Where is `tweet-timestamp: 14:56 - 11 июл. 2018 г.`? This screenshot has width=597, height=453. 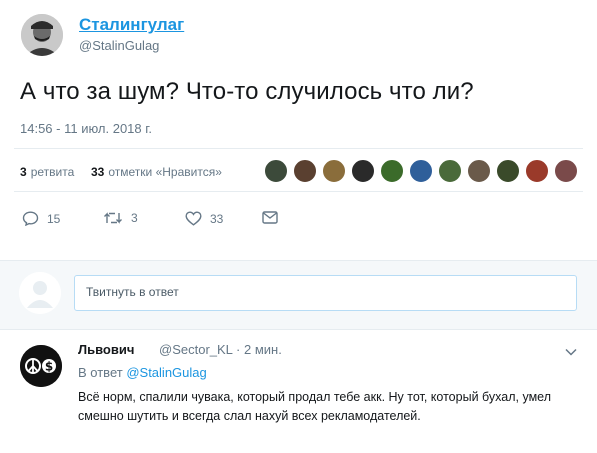 tweet-timestamp: 14:56 - 11 июл. 2018 г. is located at coordinates (86, 128).